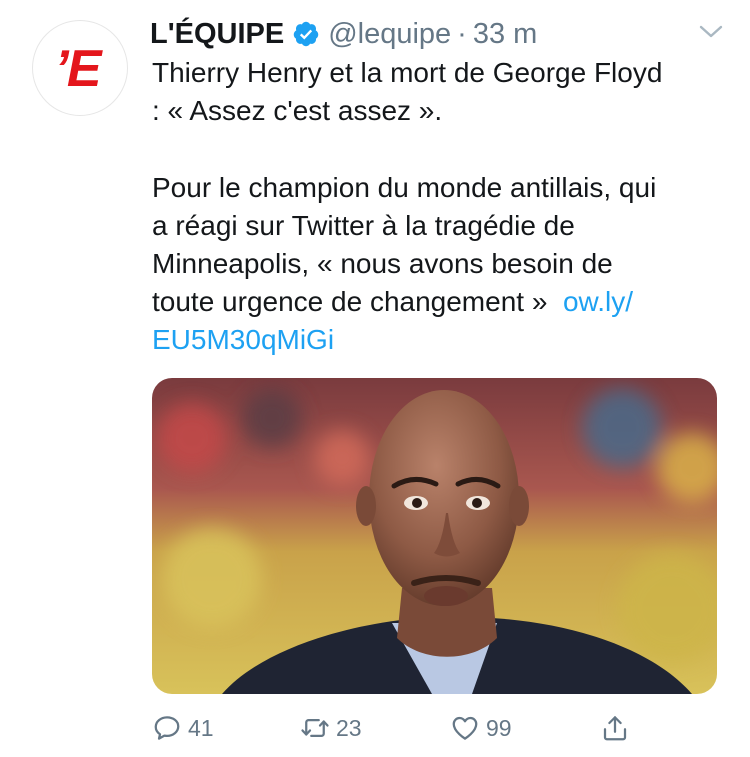 This screenshot has height=757, width=750. I want to click on reply-button: 41, so click(183, 728).